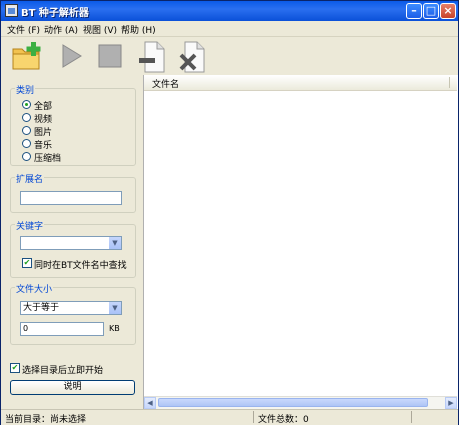 Image resolution: width=459 pixels, height=425 pixels. Describe the element at coordinates (451, 403) in the screenshot. I see `scroll-right-icon: ▶` at that location.